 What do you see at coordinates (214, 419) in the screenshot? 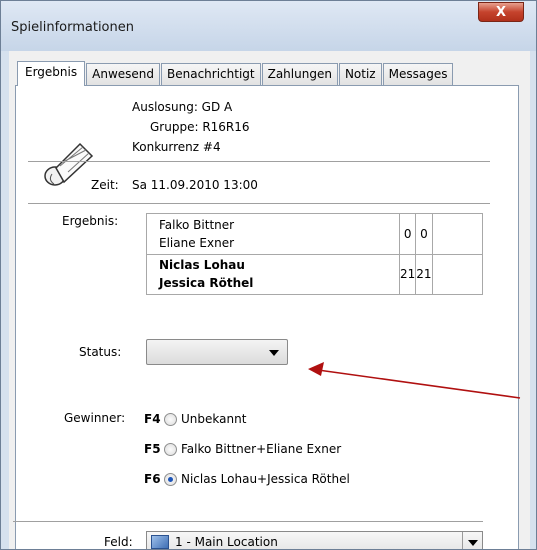
I see `winner-option-label: Unbekannt` at bounding box center [214, 419].